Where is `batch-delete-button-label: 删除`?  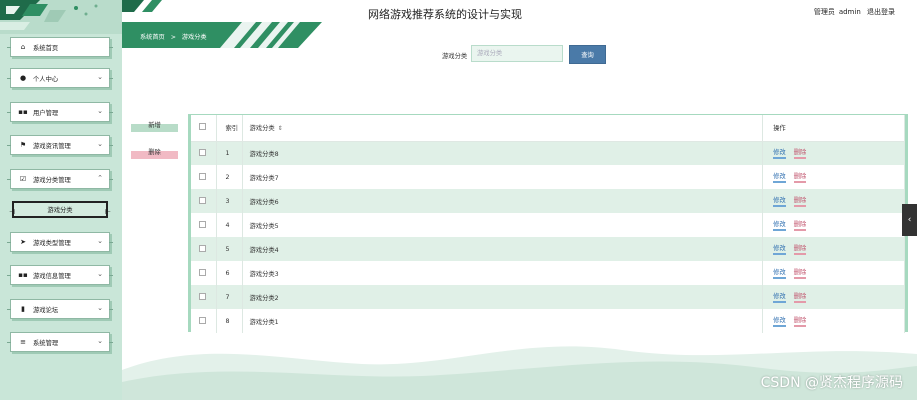
batch-delete-button-label: 删除 is located at coordinates (154, 152).